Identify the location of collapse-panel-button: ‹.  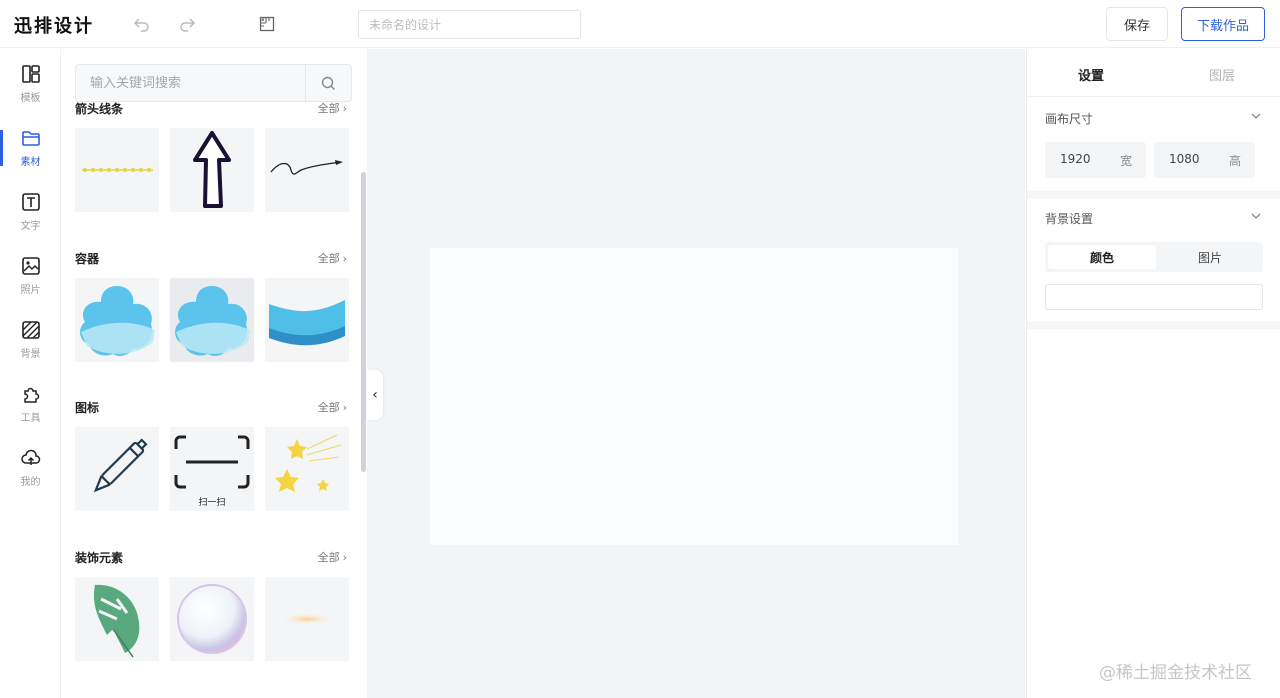
(375, 395).